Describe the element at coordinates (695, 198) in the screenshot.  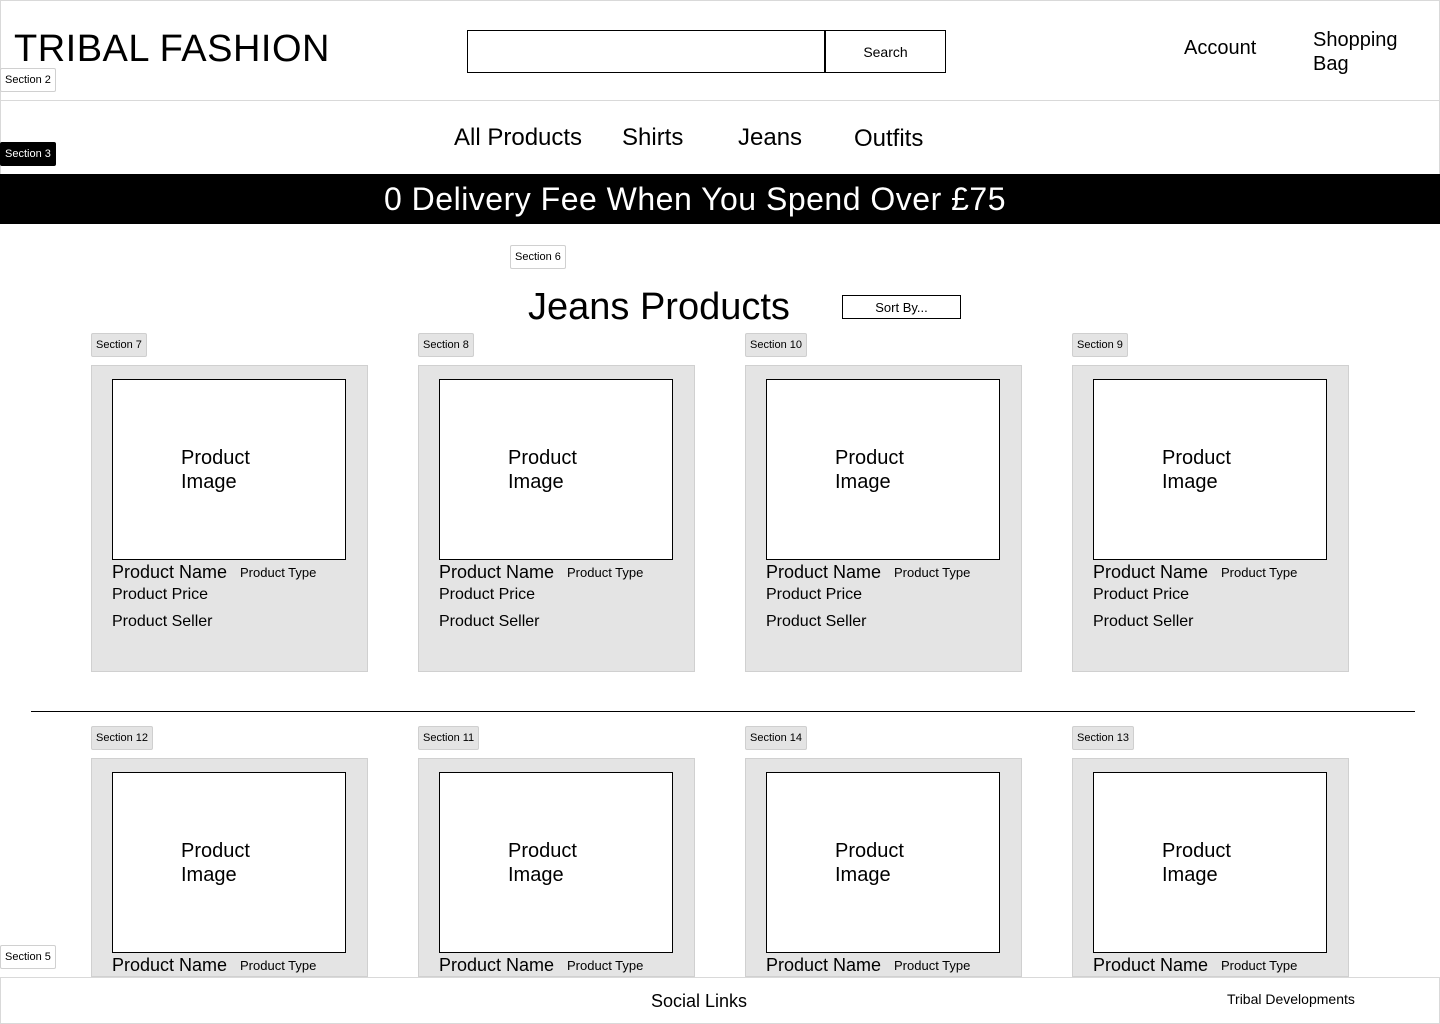
I see `banner-text: 0 Delivery Fee When You Spend Over £75` at that location.